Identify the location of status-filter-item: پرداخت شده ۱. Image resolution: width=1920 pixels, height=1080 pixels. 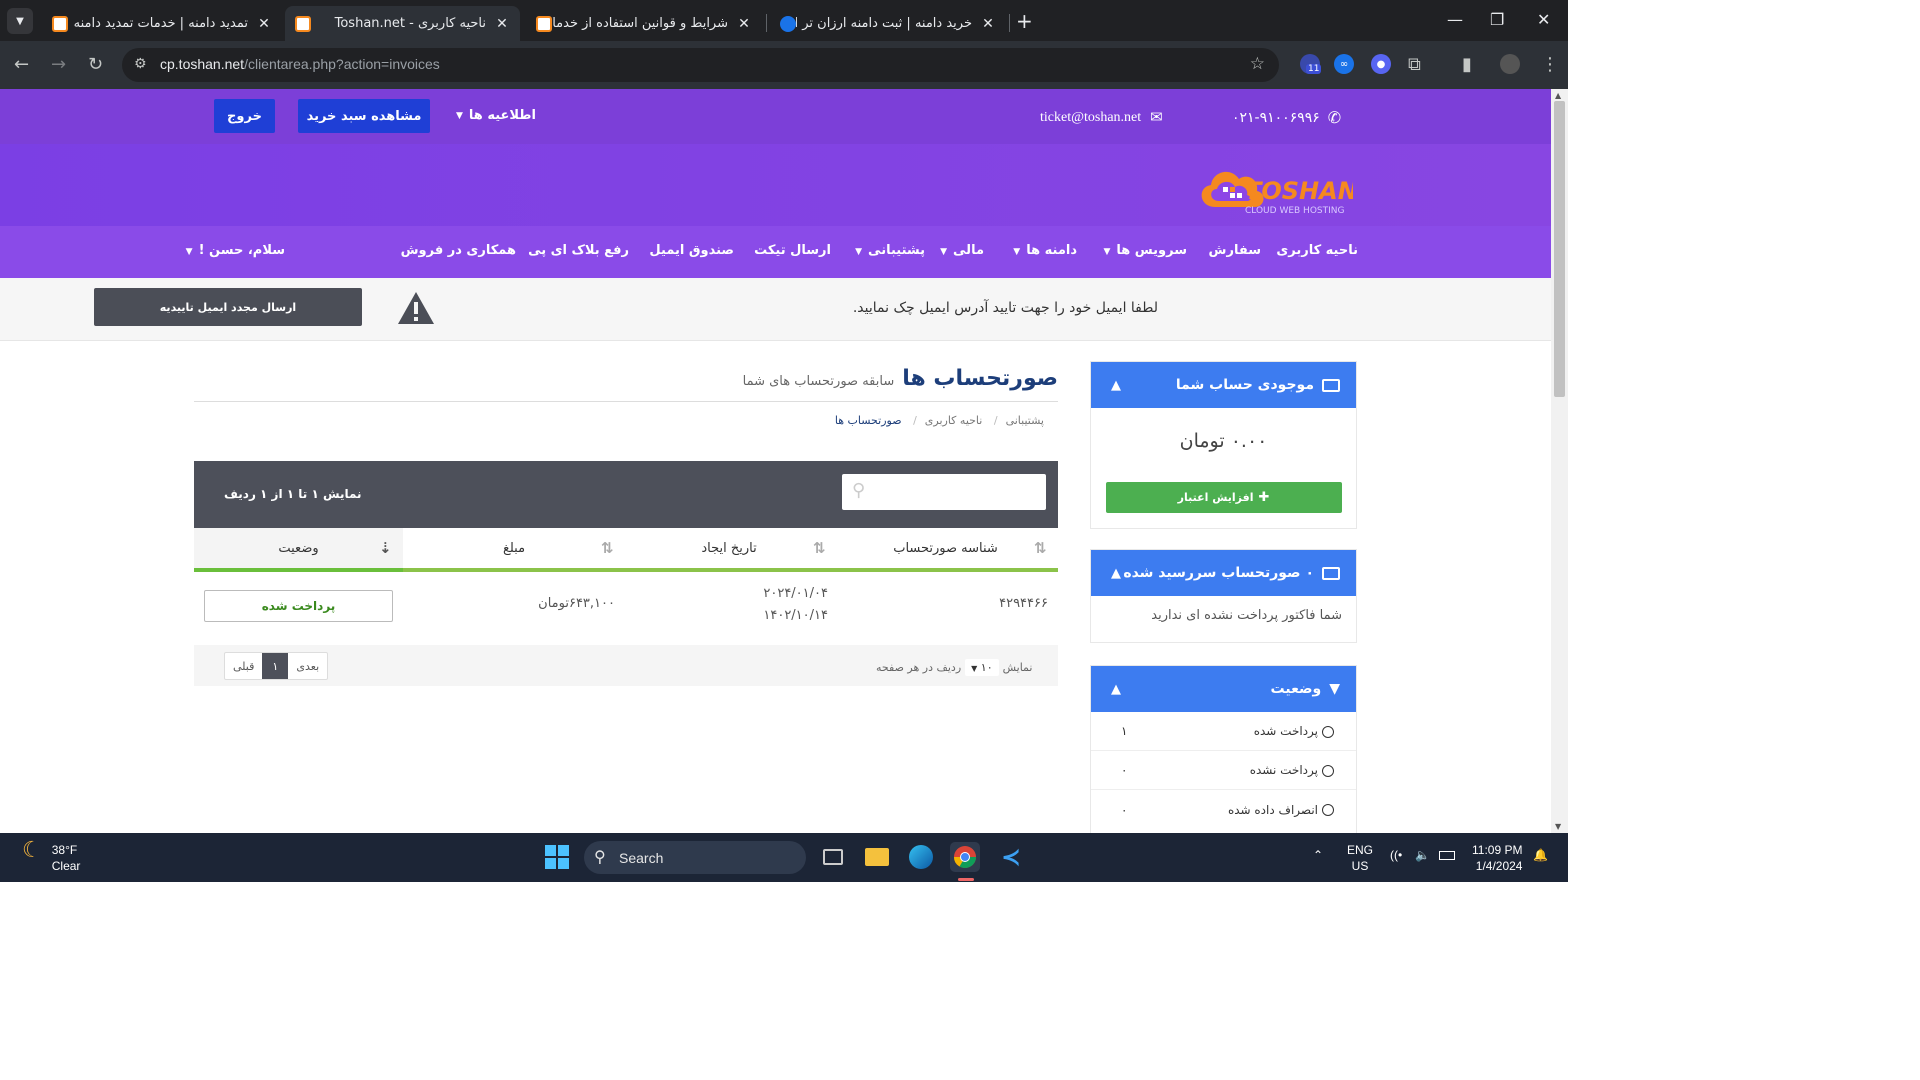
(1223, 731).